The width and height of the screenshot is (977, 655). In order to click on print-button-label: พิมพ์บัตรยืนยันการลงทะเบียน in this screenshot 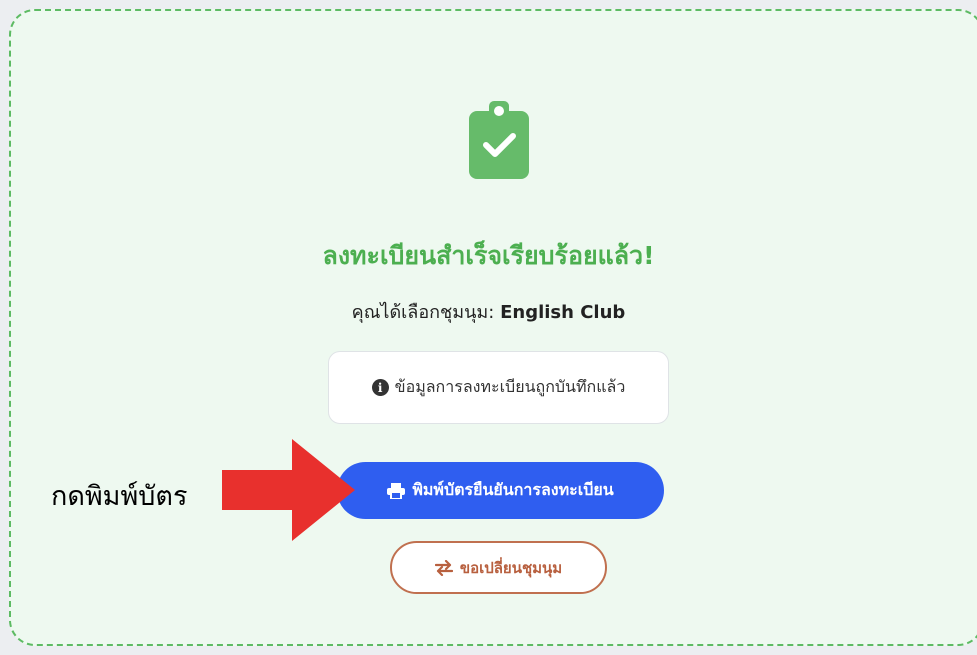, I will do `click(513, 489)`.